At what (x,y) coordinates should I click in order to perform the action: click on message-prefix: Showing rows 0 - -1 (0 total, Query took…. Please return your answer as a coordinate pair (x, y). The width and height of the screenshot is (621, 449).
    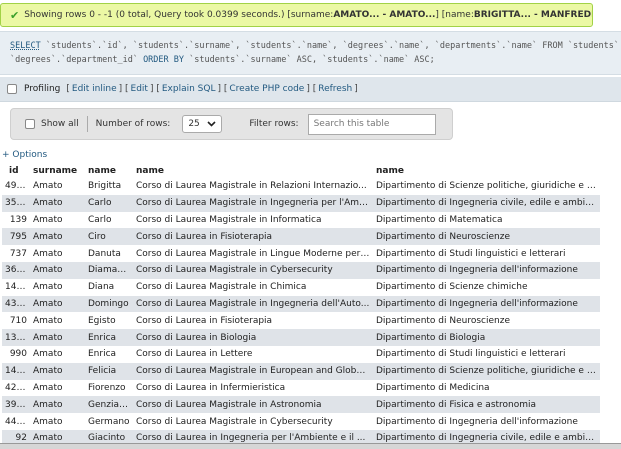
    Looking at the image, I should click on (179, 15).